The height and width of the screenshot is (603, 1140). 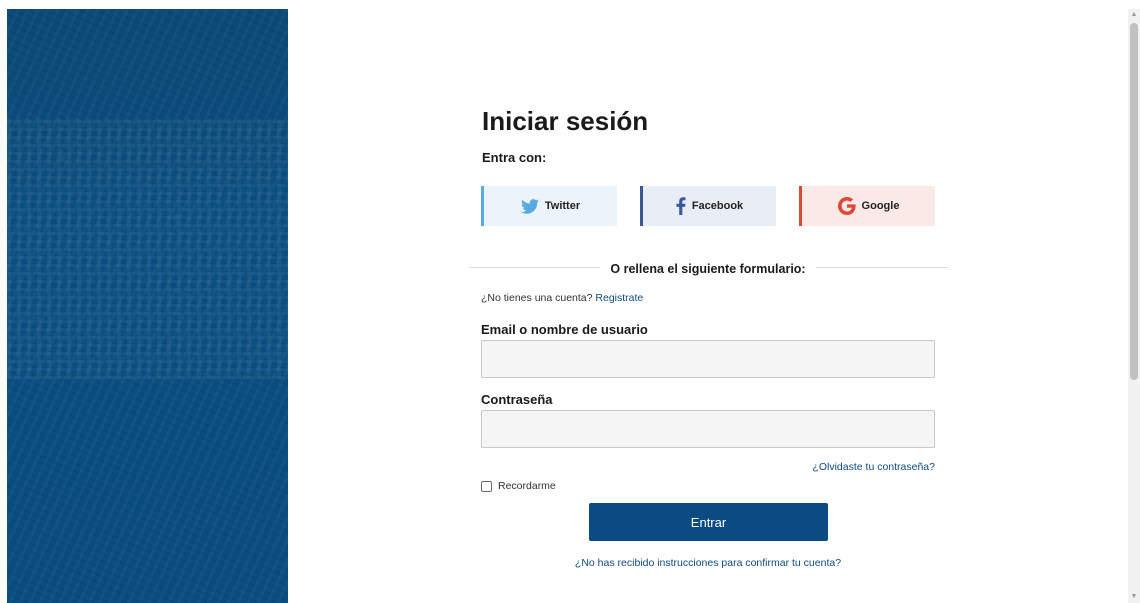 What do you see at coordinates (880, 206) in the screenshot?
I see `google-label: Google` at bounding box center [880, 206].